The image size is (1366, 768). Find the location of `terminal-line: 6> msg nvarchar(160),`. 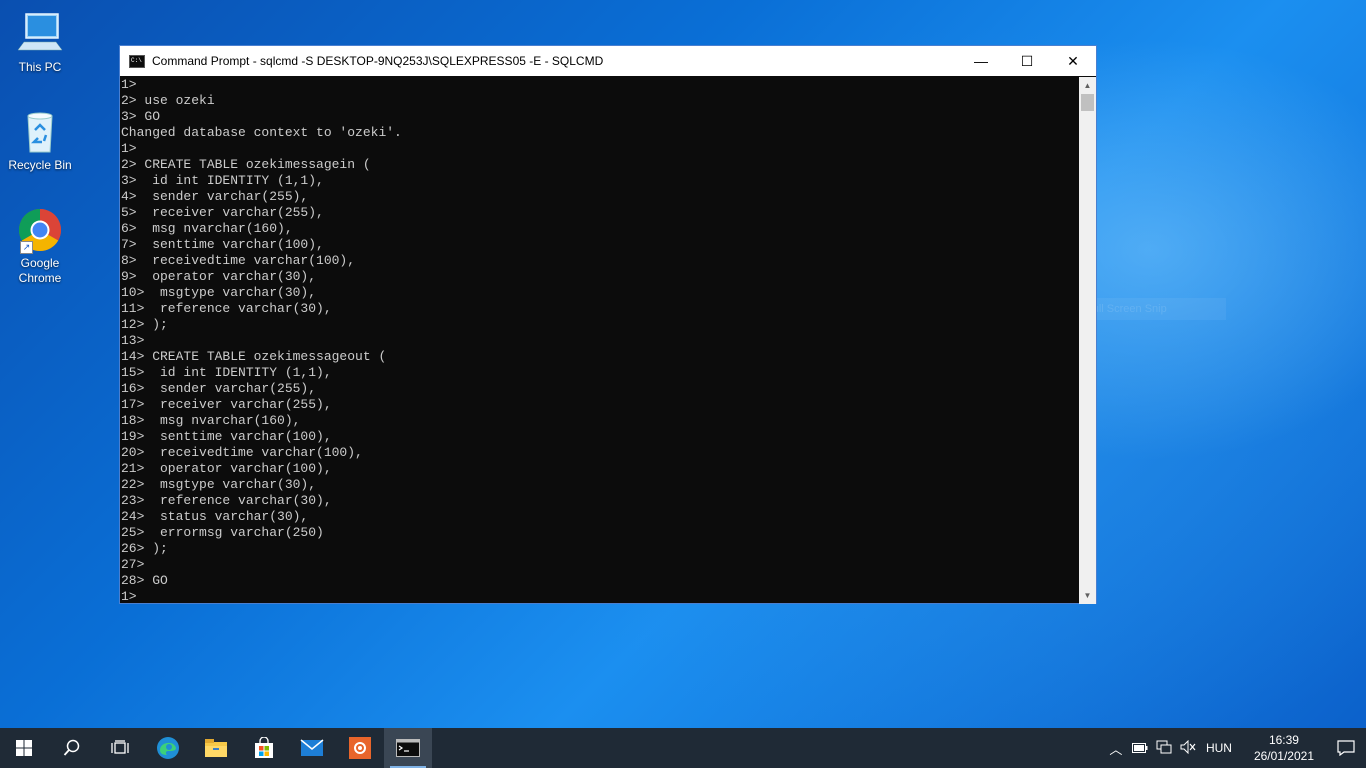

terminal-line: 6> msg nvarchar(160), is located at coordinates (207, 228).